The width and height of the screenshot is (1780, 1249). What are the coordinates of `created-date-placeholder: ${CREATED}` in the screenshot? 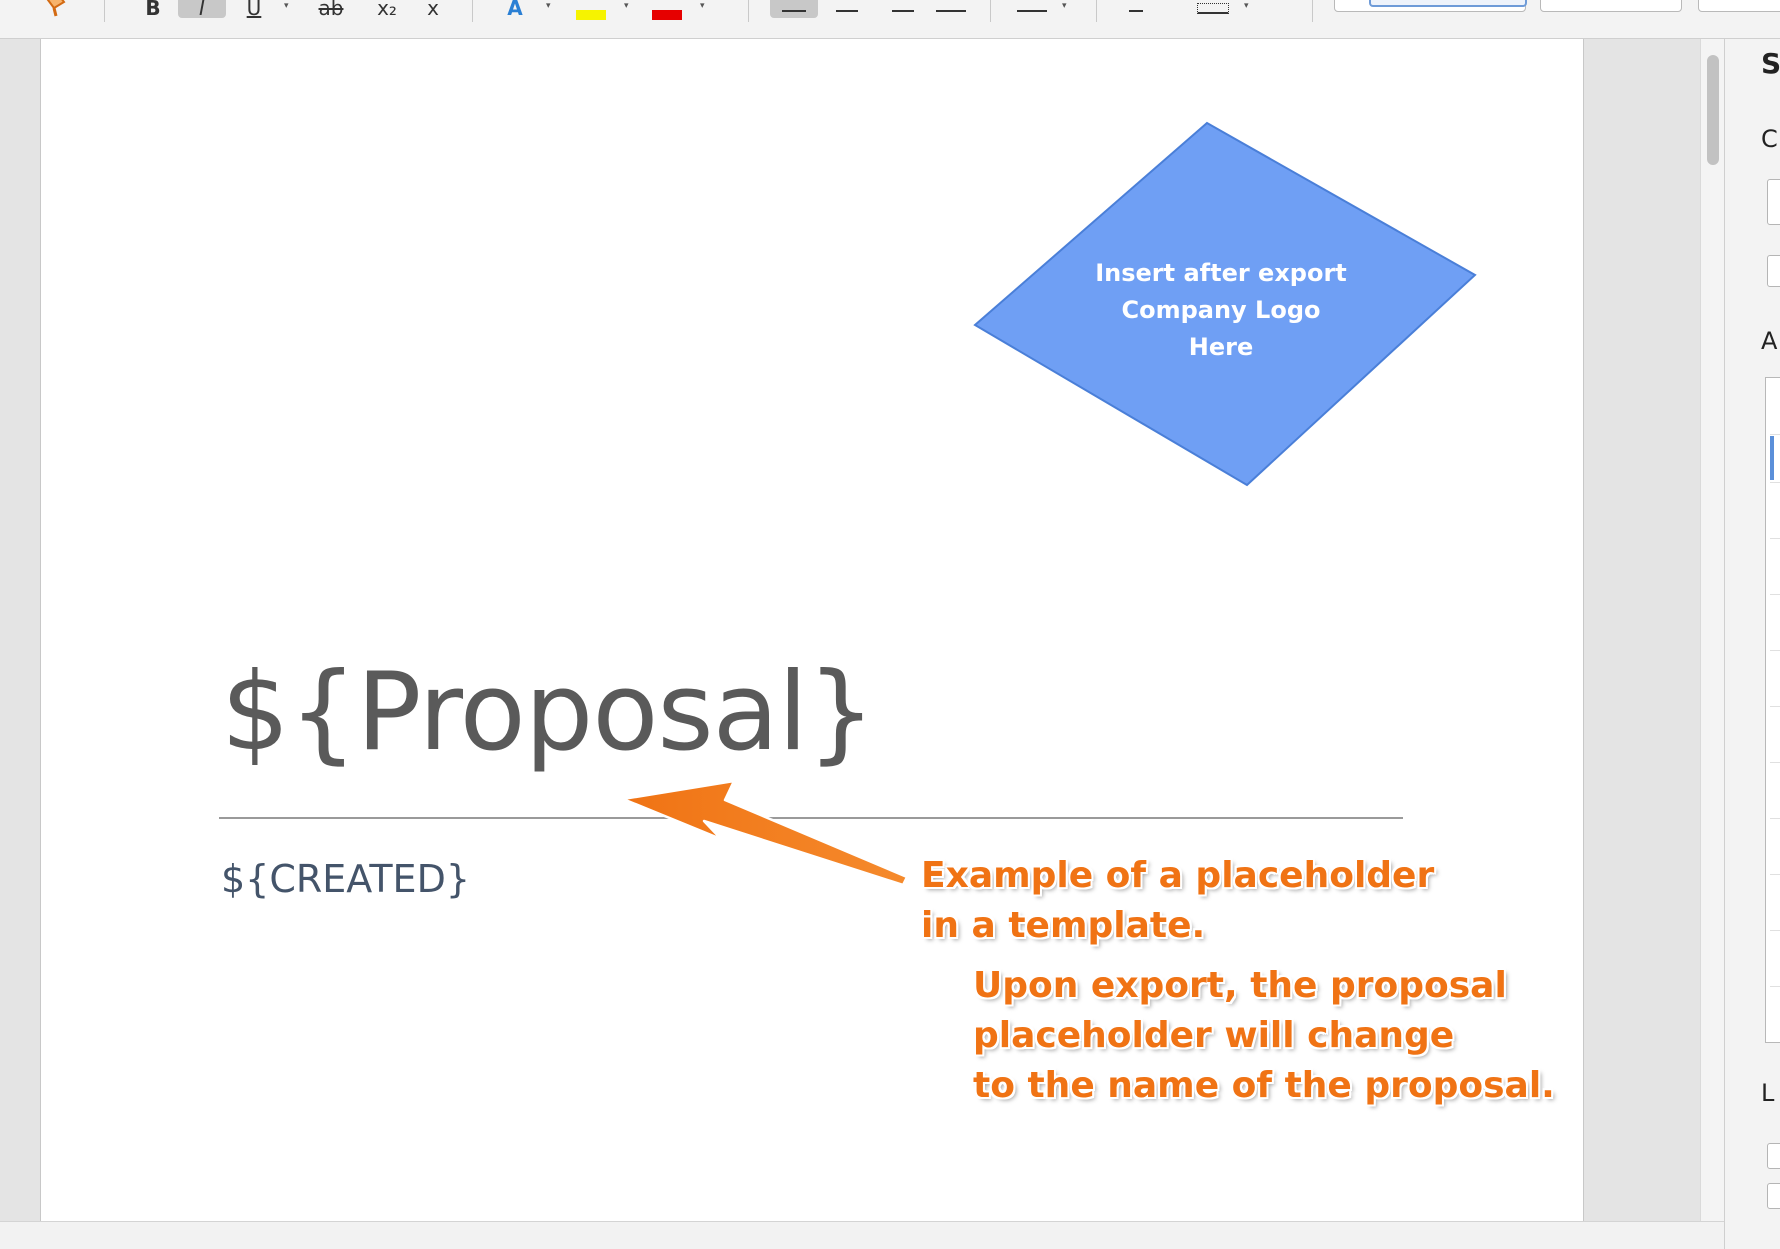 It's located at (345, 879).